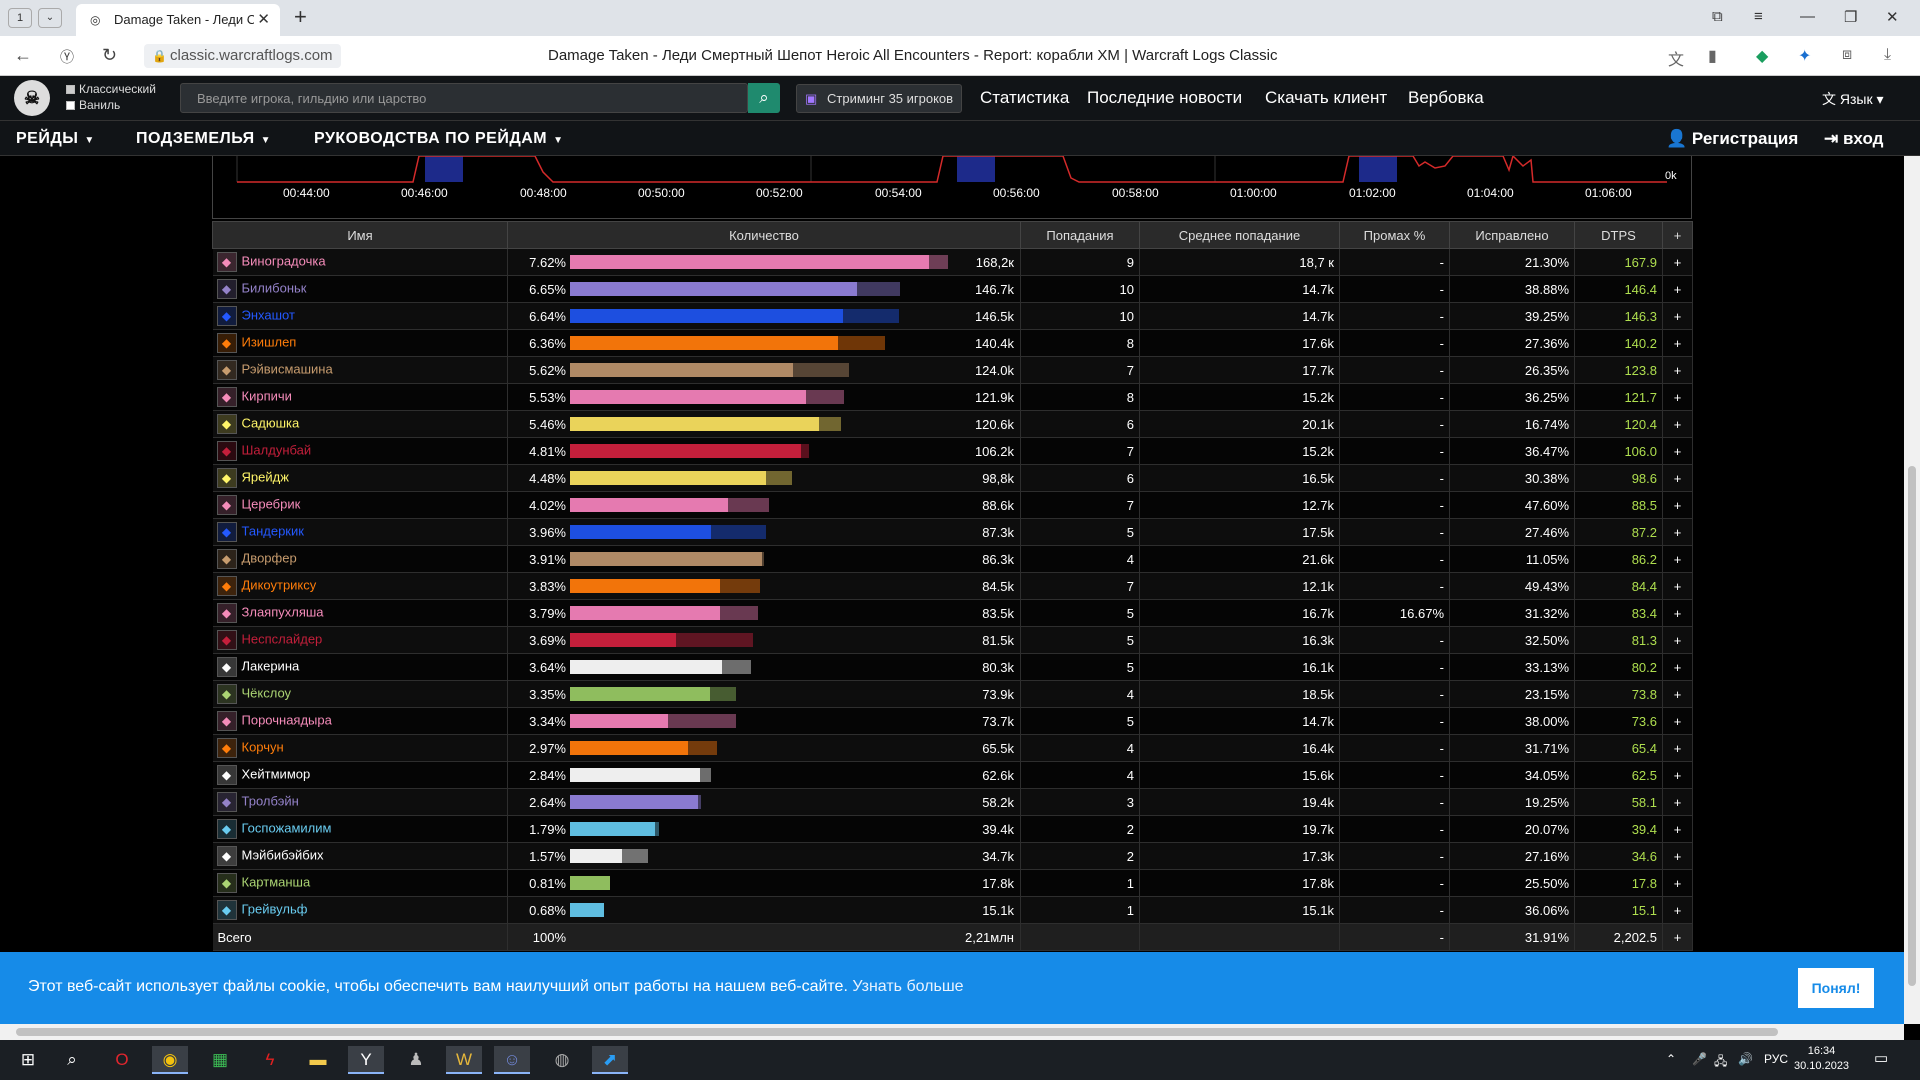  What do you see at coordinates (360, 667) in the screenshot?
I see `player-name-cell: ◆ Лакерина` at bounding box center [360, 667].